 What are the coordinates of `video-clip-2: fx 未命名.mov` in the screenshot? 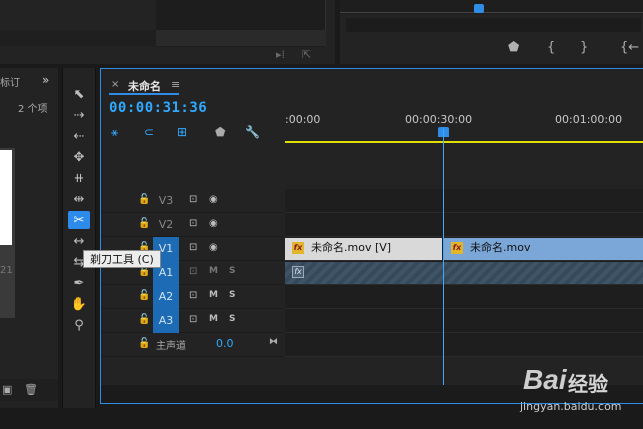 It's located at (543, 249).